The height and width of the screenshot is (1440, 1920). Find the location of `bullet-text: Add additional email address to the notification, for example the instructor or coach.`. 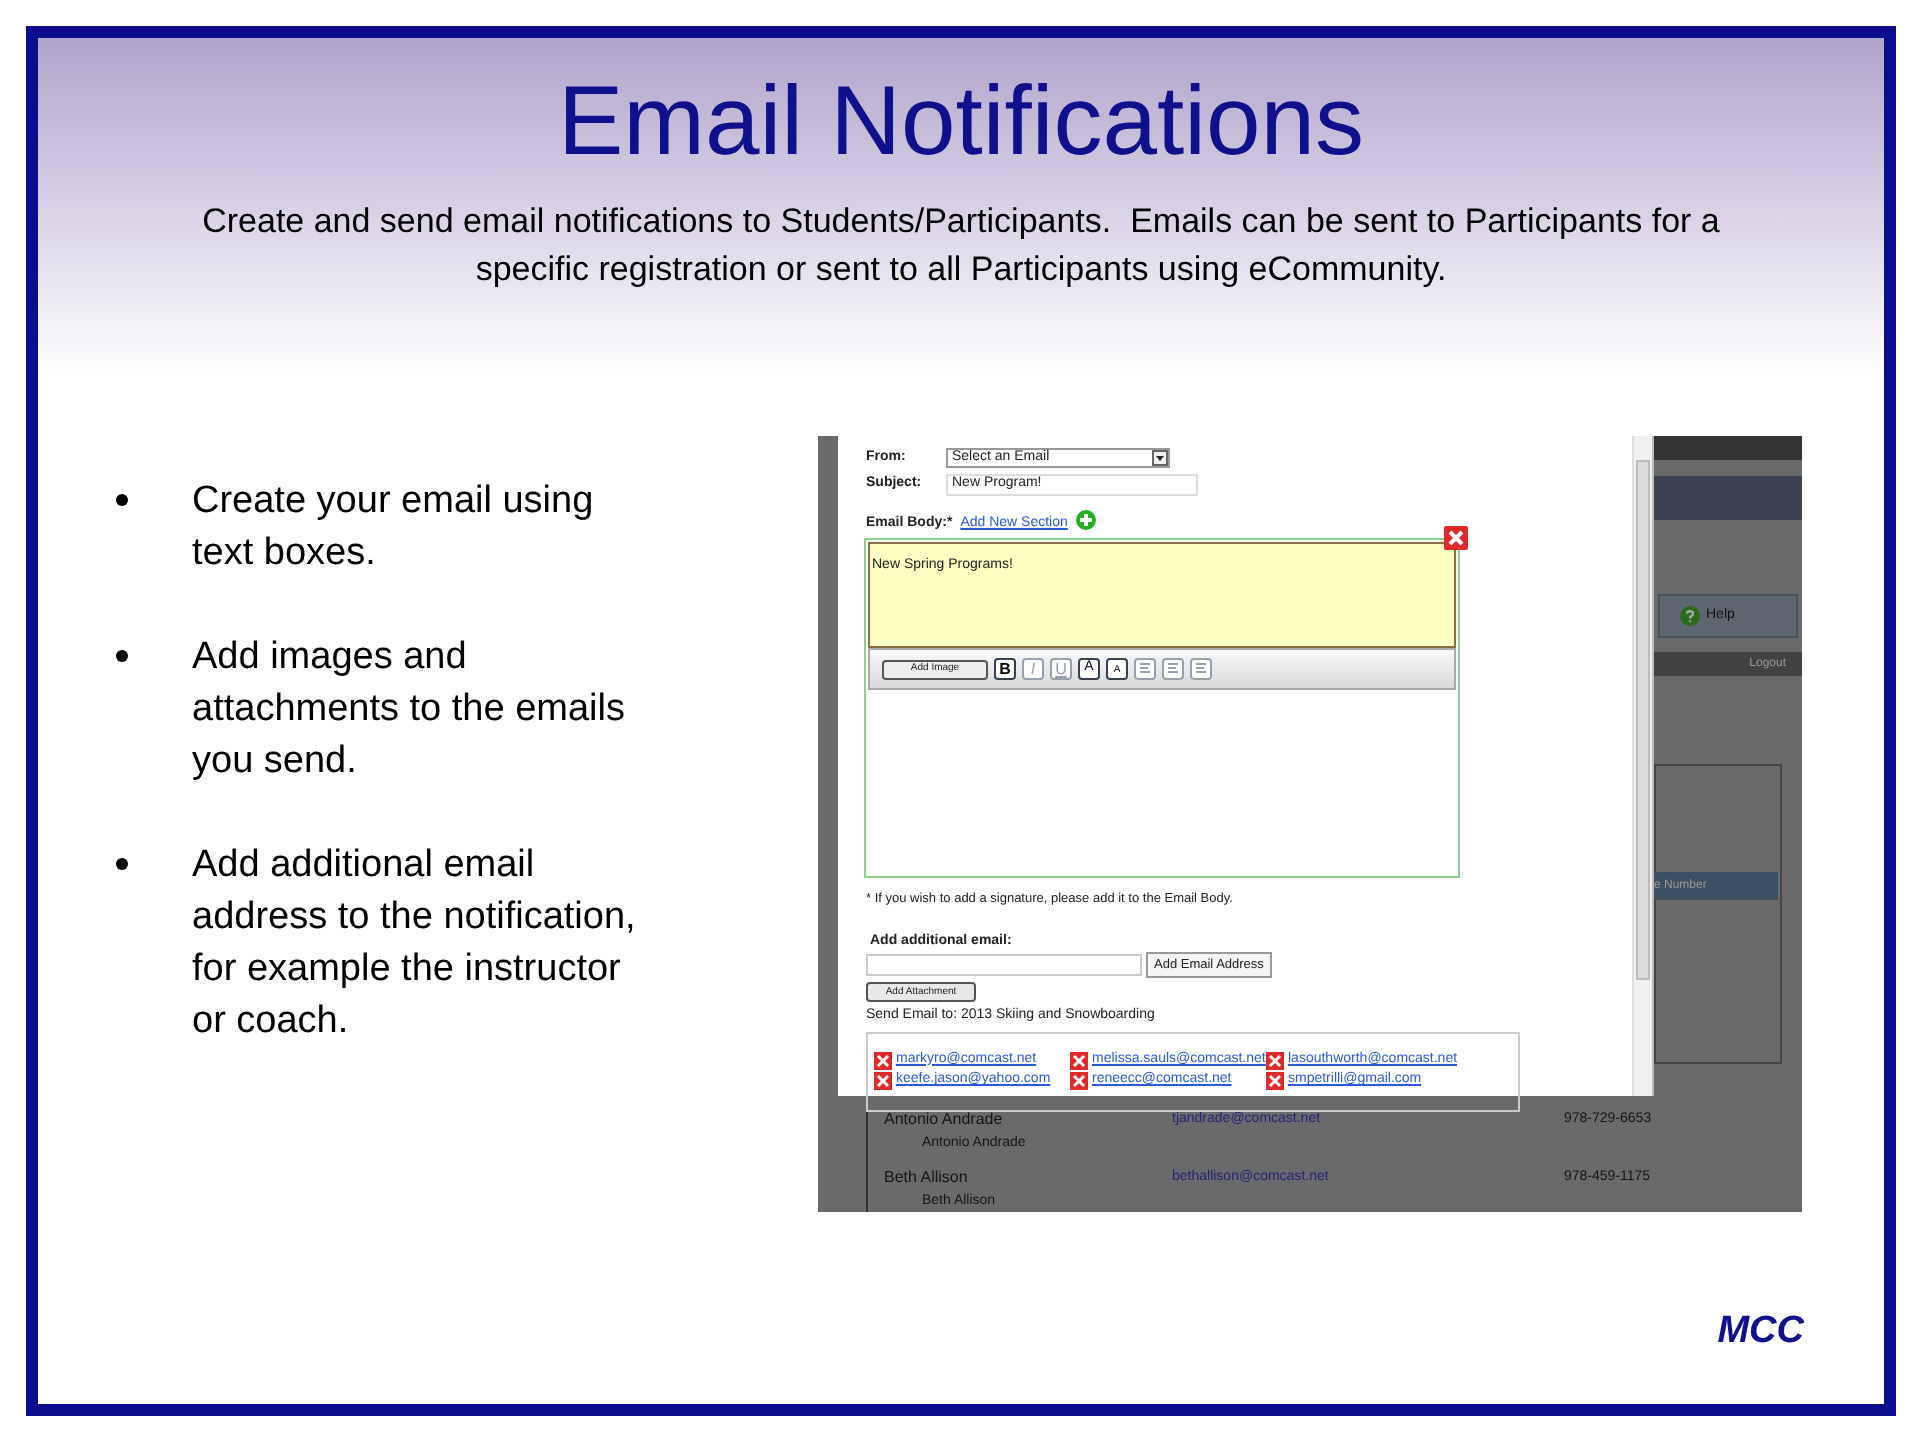

bullet-text: Add additional email address to the notification, for example the instructor or coach. is located at coordinates (415, 944).